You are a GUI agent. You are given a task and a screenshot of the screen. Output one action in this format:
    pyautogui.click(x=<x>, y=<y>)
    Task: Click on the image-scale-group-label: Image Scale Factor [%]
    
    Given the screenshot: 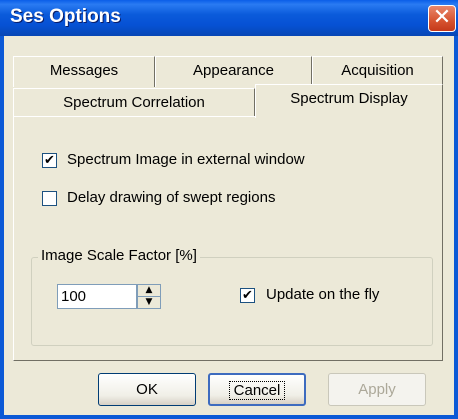 What is the action you would take?
    pyautogui.click(x=119, y=255)
    